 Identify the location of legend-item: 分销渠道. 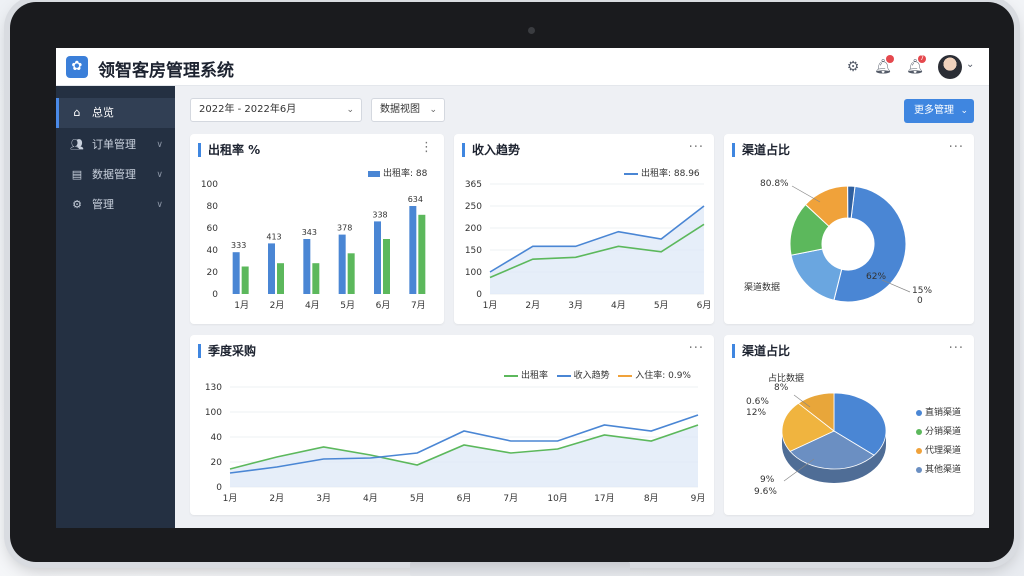
(938, 430).